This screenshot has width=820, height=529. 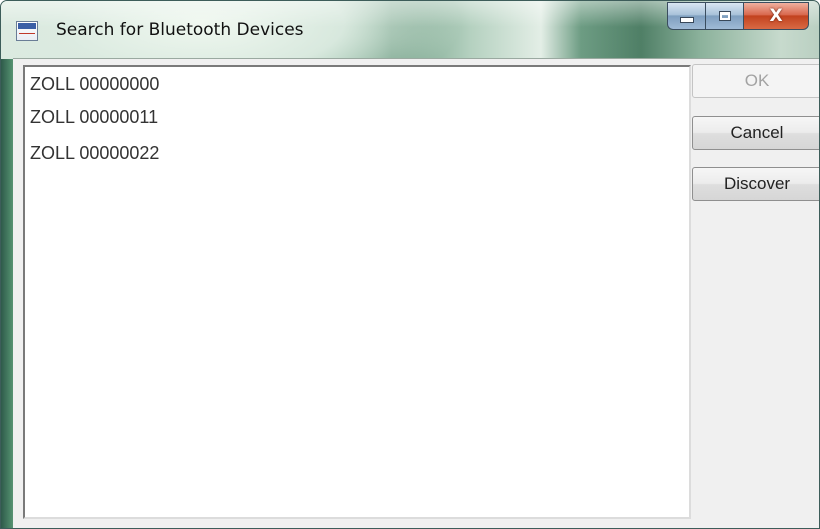 I want to click on maximize-icon, so click(x=724, y=16).